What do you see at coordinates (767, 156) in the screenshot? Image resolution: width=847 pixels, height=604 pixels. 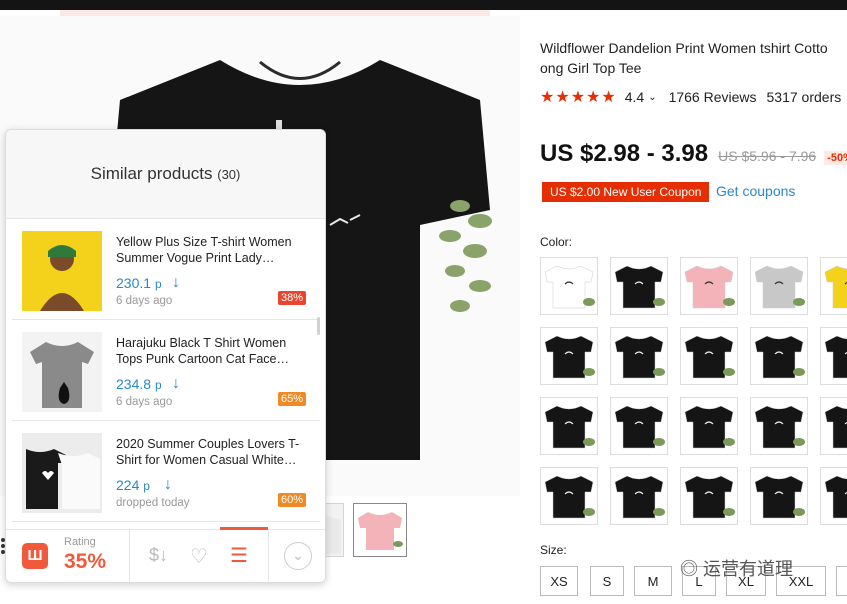 I see `old-price: US $5.96 - 7.96` at bounding box center [767, 156].